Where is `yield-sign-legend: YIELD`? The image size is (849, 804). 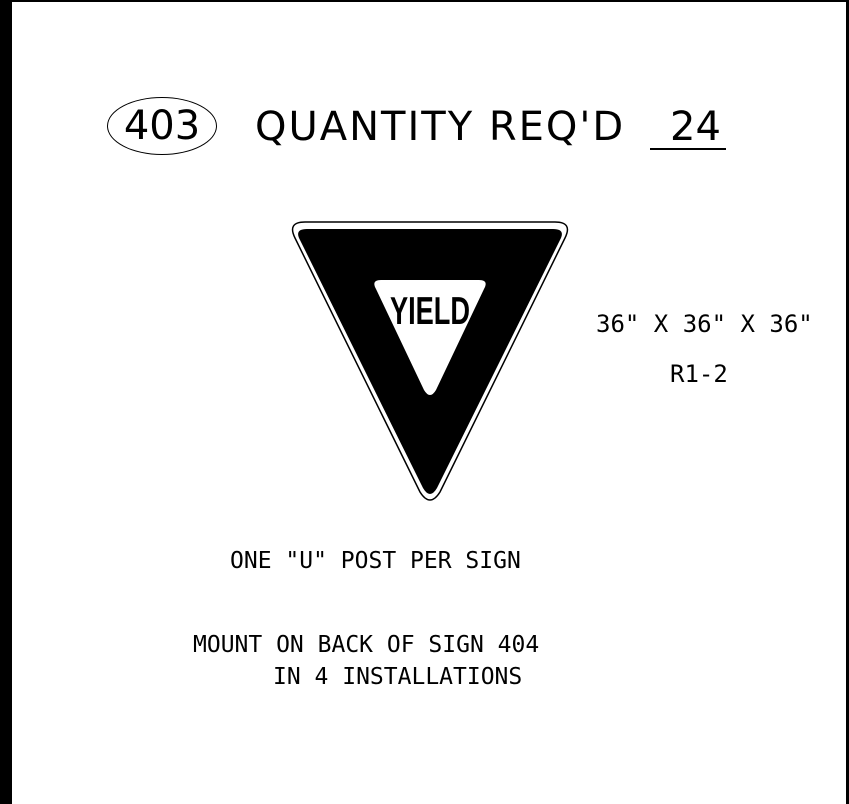 yield-sign-legend: YIELD is located at coordinates (430, 311).